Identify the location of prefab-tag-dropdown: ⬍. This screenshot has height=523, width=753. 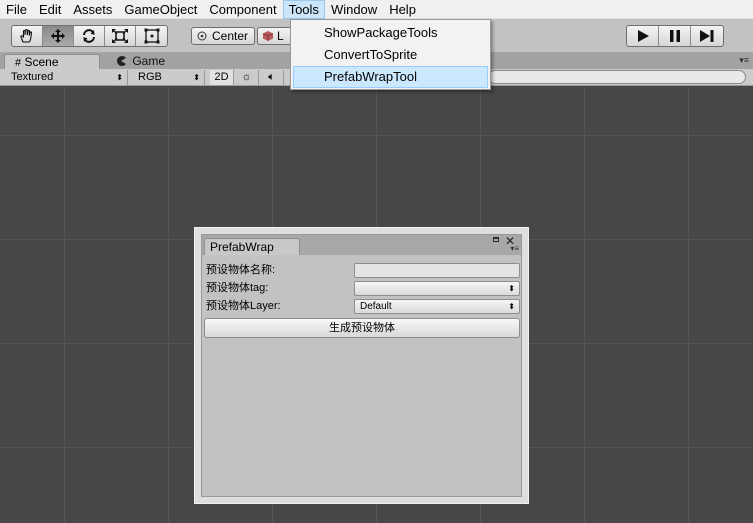
(437, 288).